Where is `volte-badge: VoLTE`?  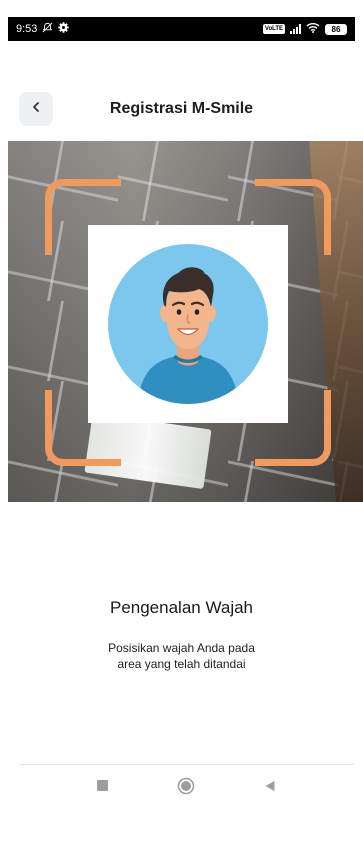
volte-badge: VoLTE is located at coordinates (273, 29).